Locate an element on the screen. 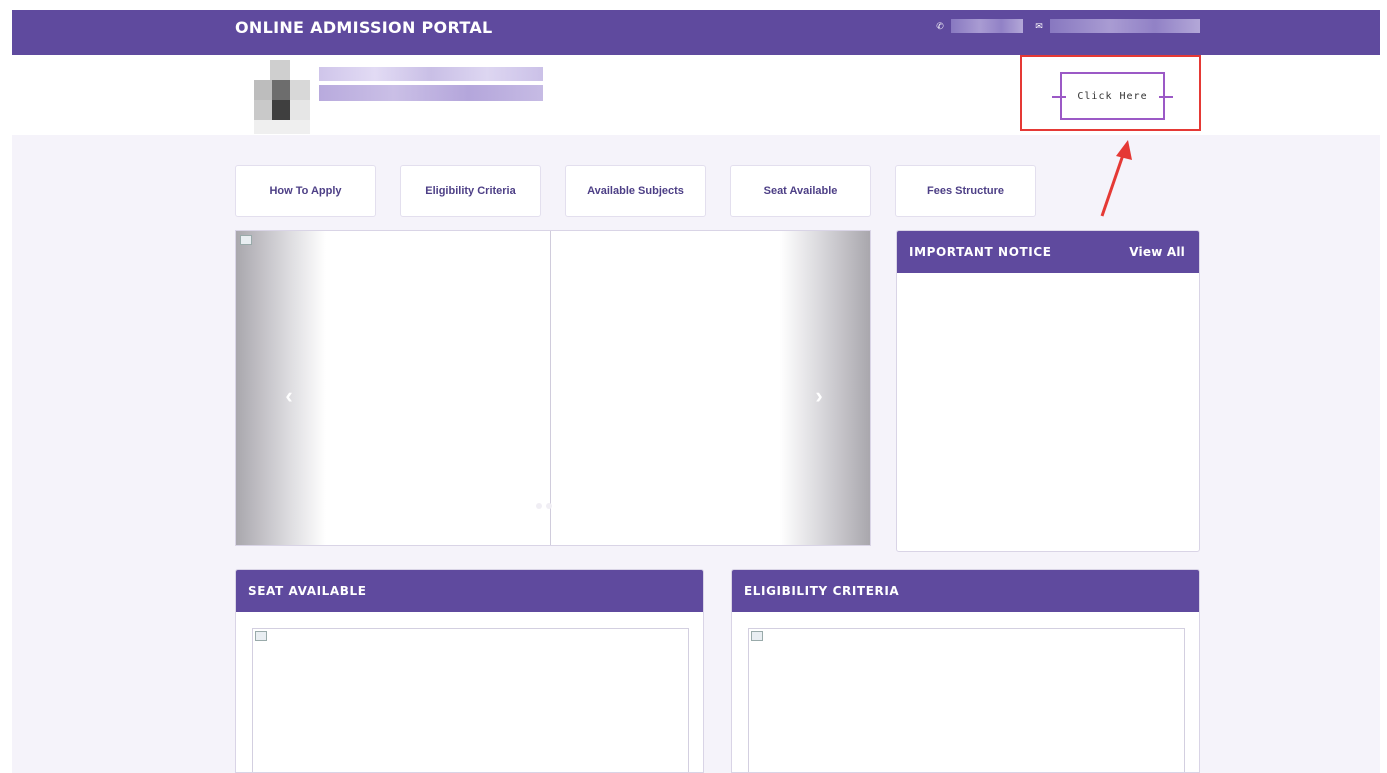  available-subjects-button: Available Subjects is located at coordinates (635, 191).